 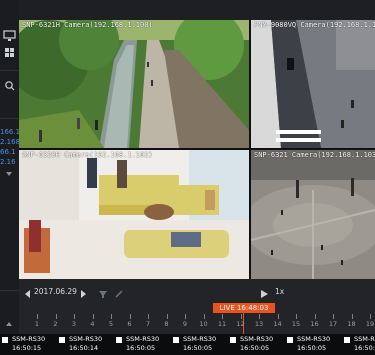 I want to click on timeline-hour-label: 14, so click(x=277, y=324).